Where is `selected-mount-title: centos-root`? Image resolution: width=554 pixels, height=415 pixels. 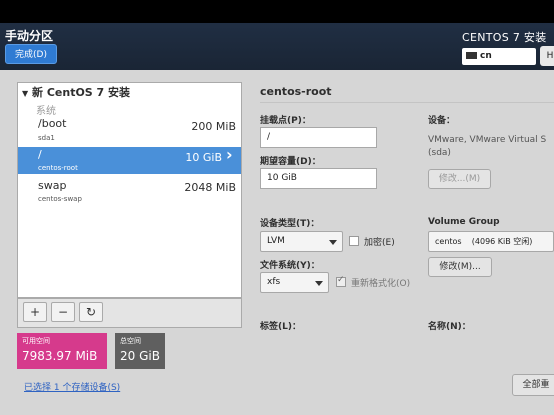 selected-mount-title: centos-root is located at coordinates (296, 91).